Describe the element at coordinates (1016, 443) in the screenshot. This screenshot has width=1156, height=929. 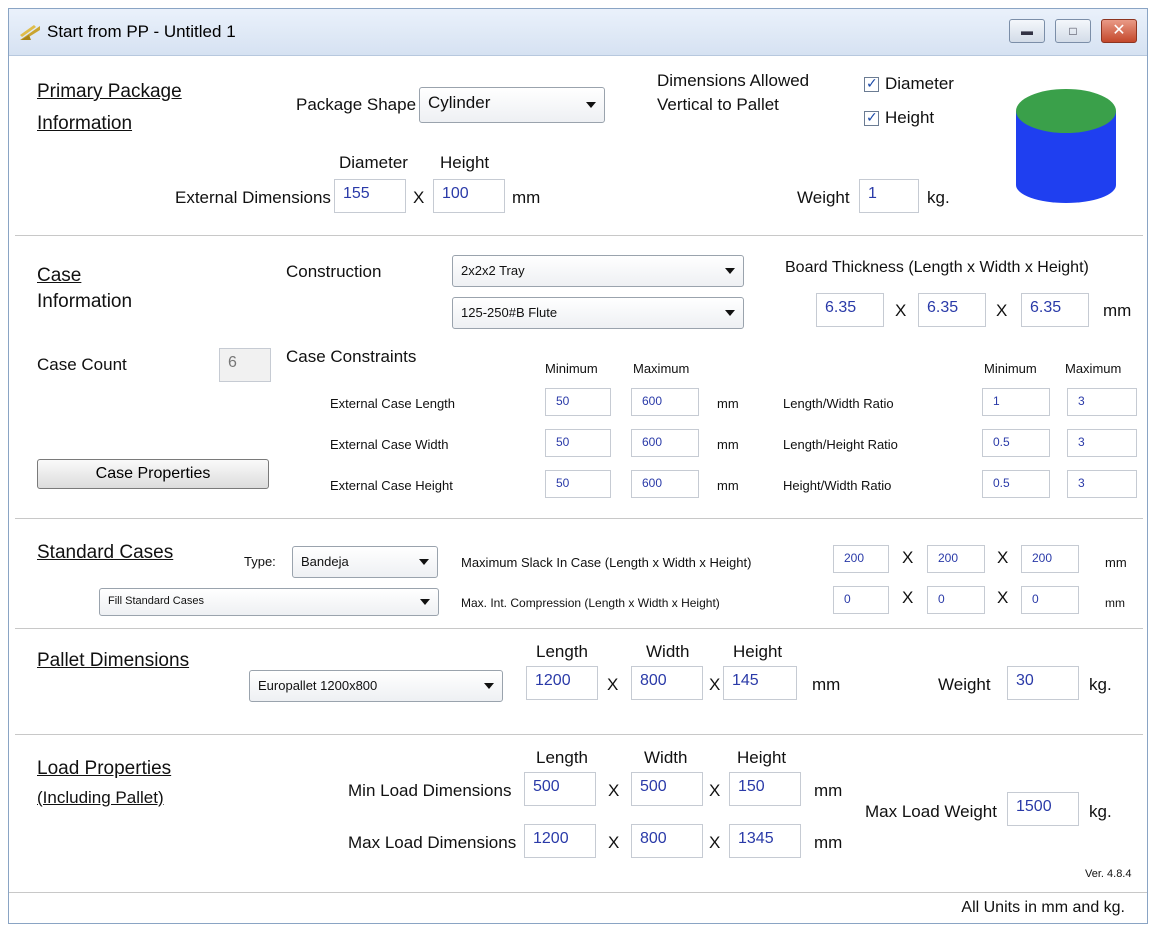
I see `length-height-ratio-min-input: 0.5` at that location.